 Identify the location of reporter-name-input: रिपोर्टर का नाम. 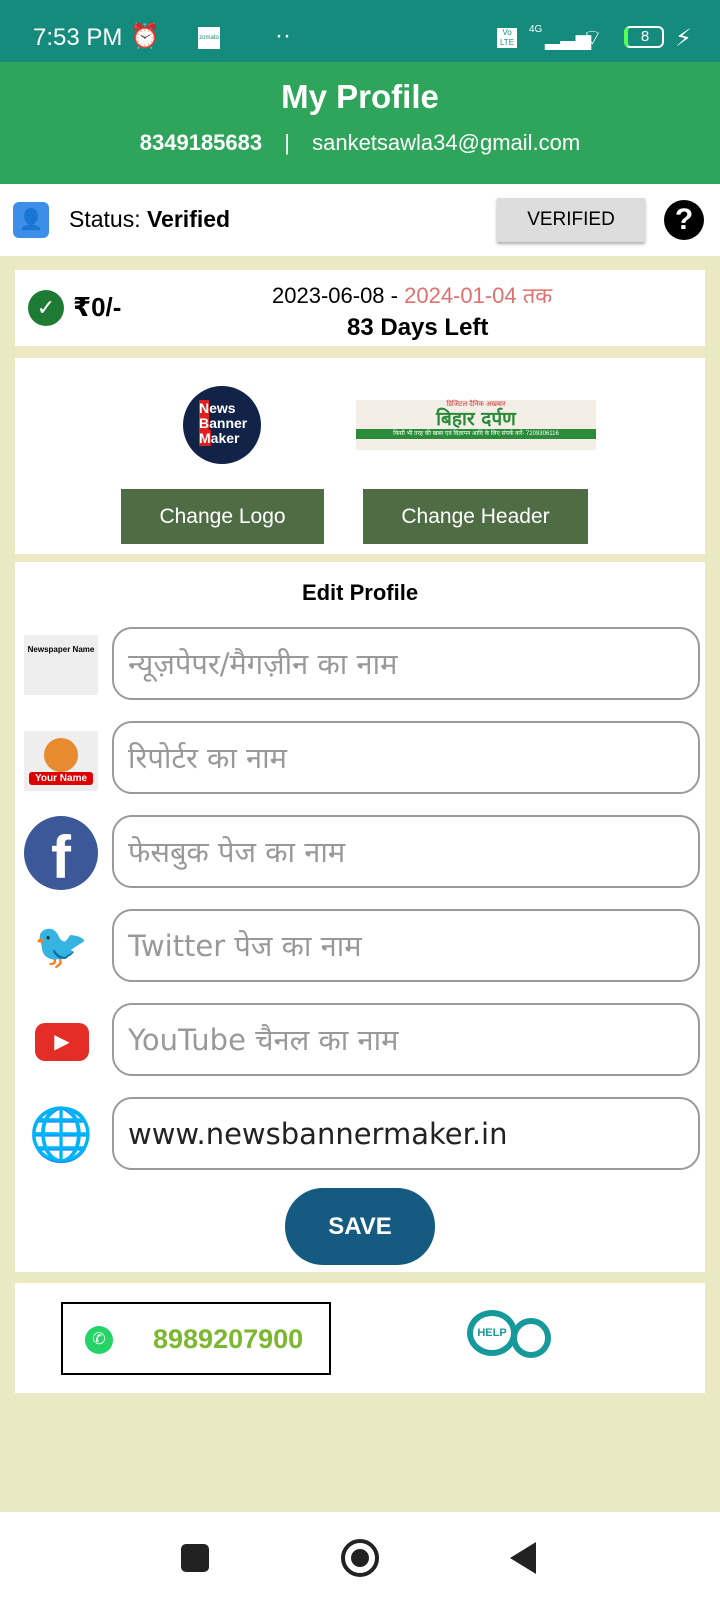
(406, 757).